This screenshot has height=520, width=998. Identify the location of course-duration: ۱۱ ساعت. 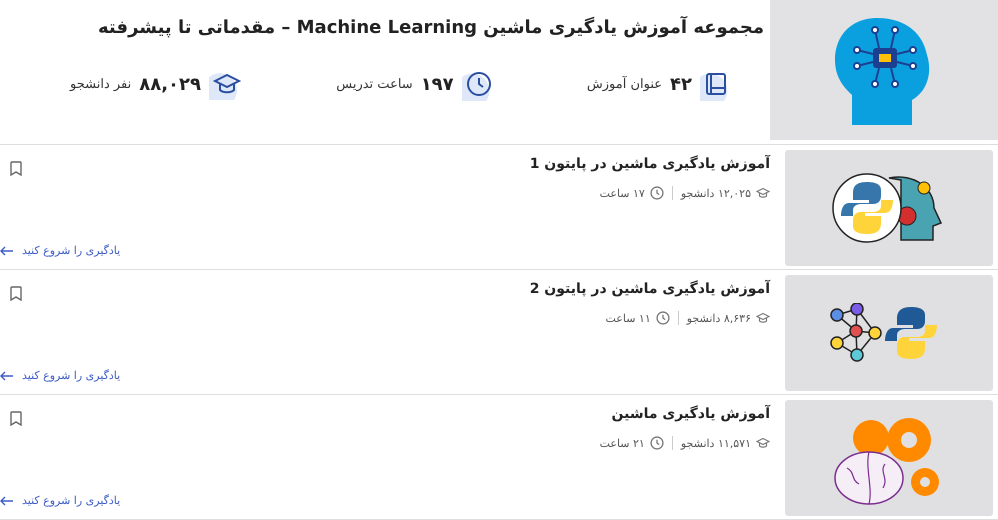
(628, 318).